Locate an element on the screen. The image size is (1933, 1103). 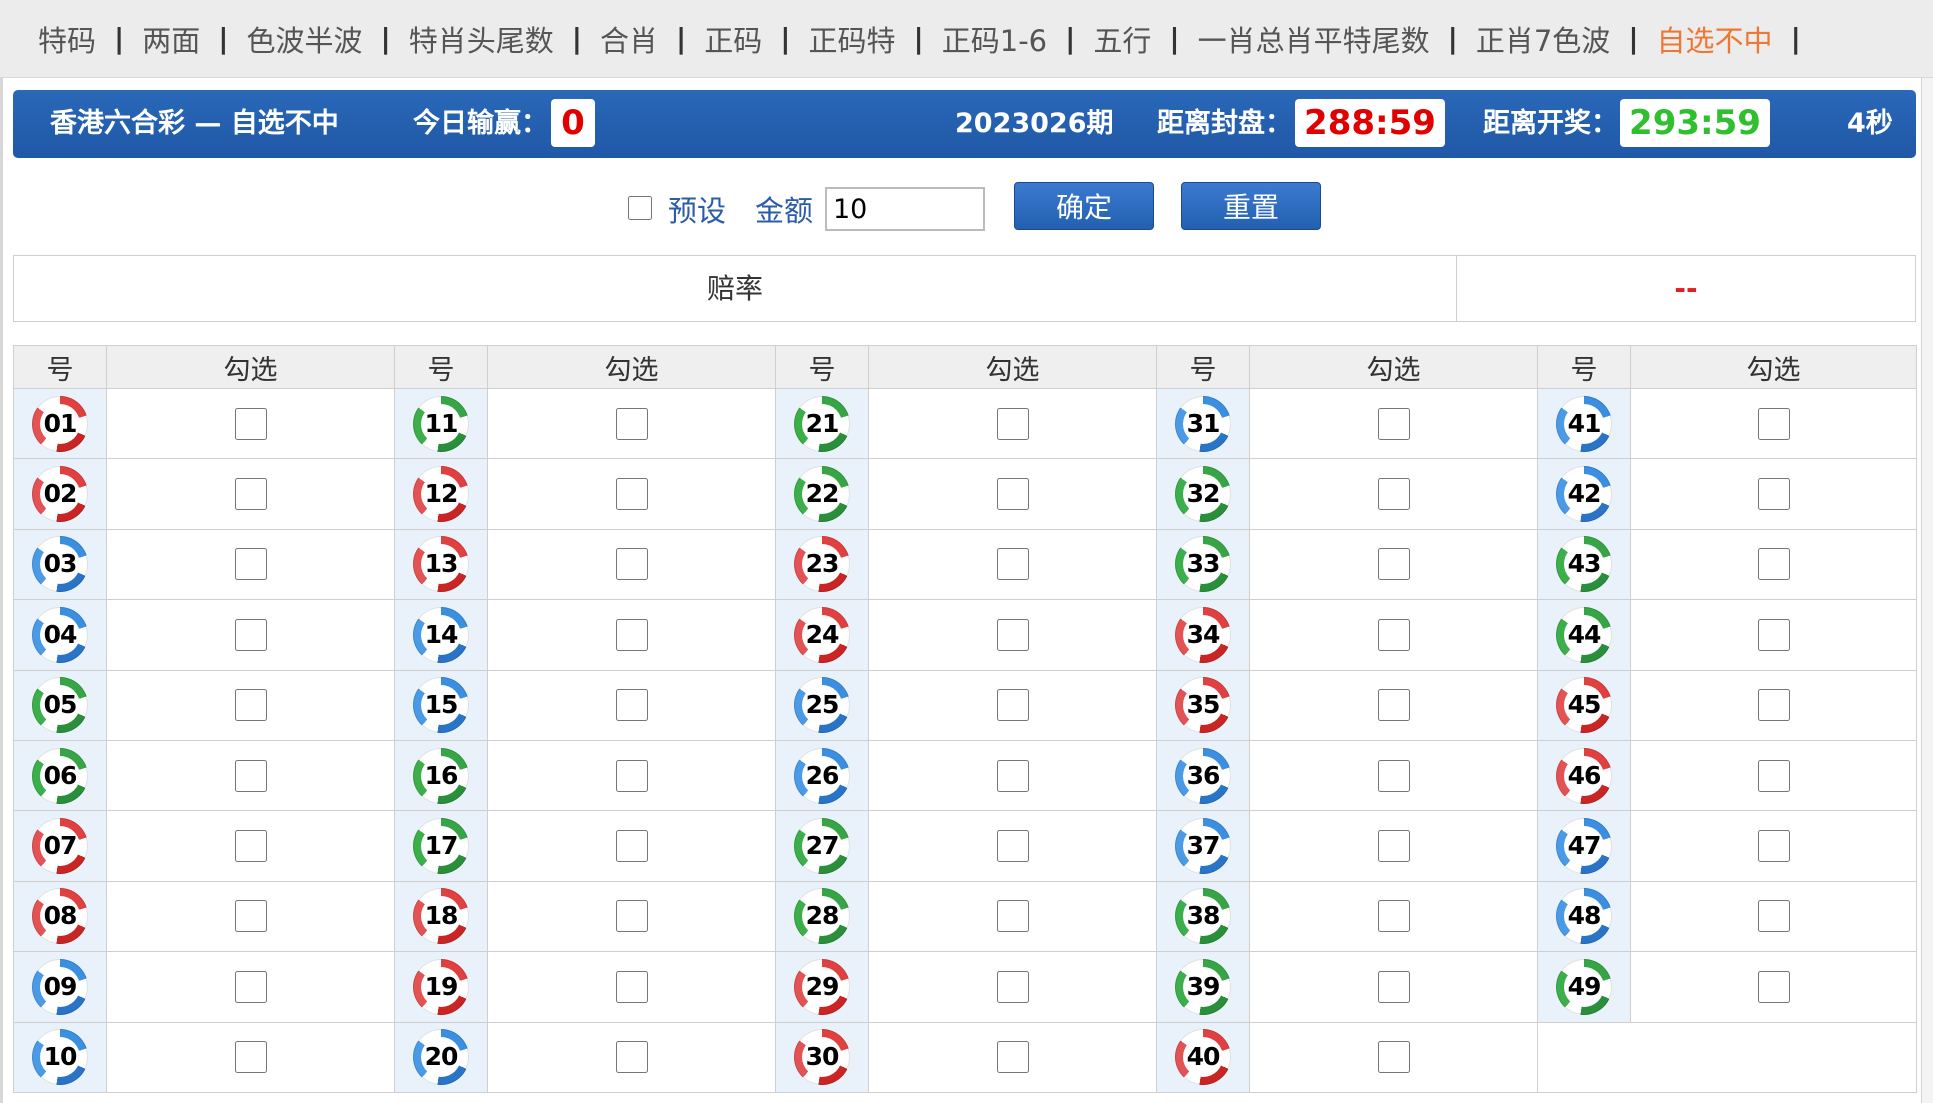
number-cell: 15 is located at coordinates (441, 705).